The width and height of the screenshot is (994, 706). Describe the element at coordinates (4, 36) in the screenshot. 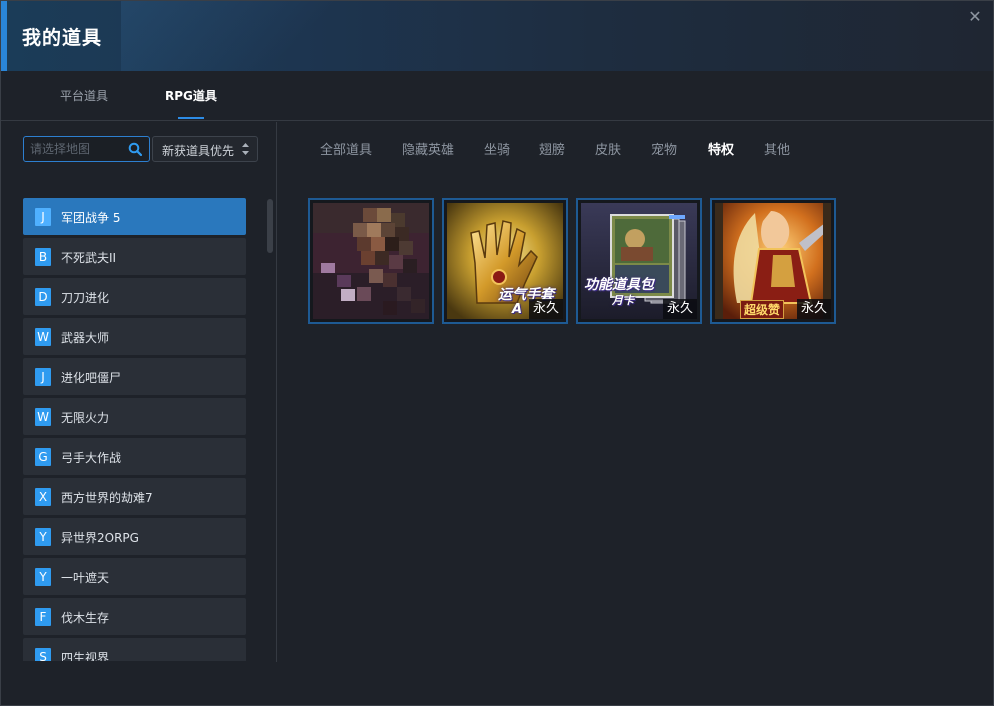

I see `header-accent-bar` at that location.